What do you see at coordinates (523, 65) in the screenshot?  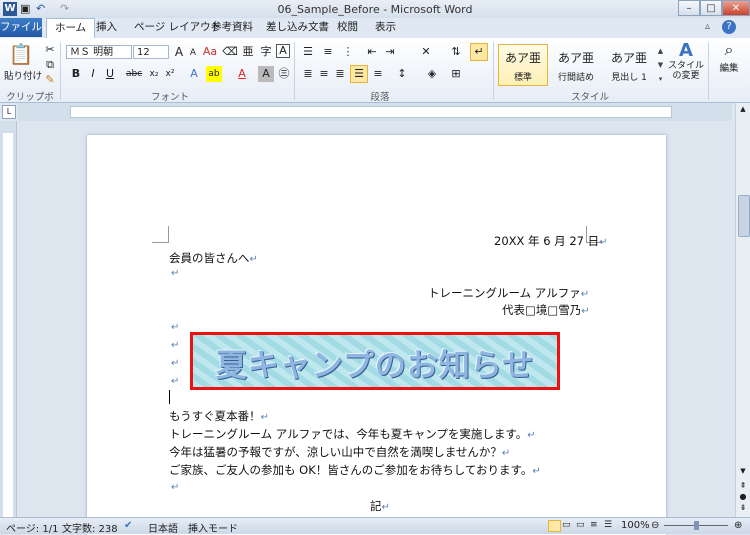 I see `style-normal: あア亜 標準` at bounding box center [523, 65].